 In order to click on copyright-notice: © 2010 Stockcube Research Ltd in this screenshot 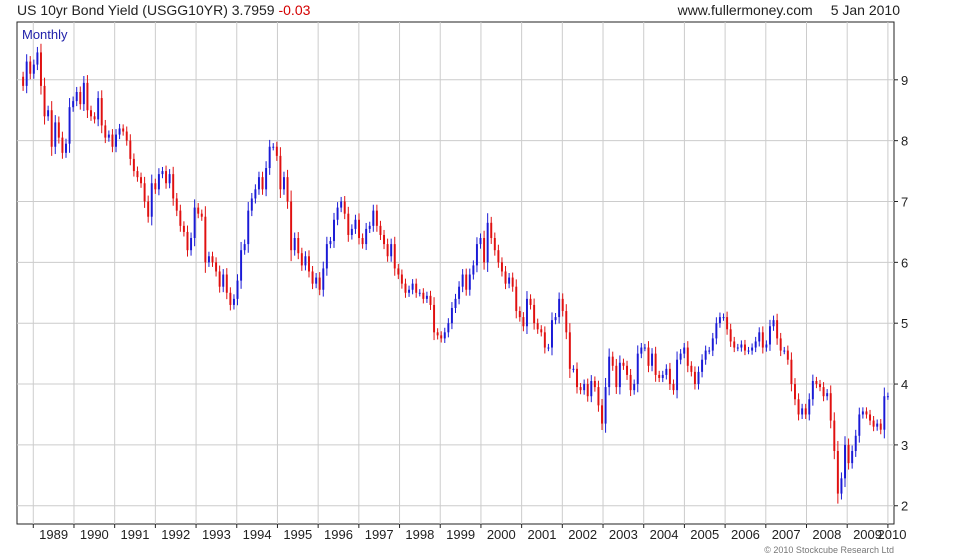, I will do `click(829, 550)`.